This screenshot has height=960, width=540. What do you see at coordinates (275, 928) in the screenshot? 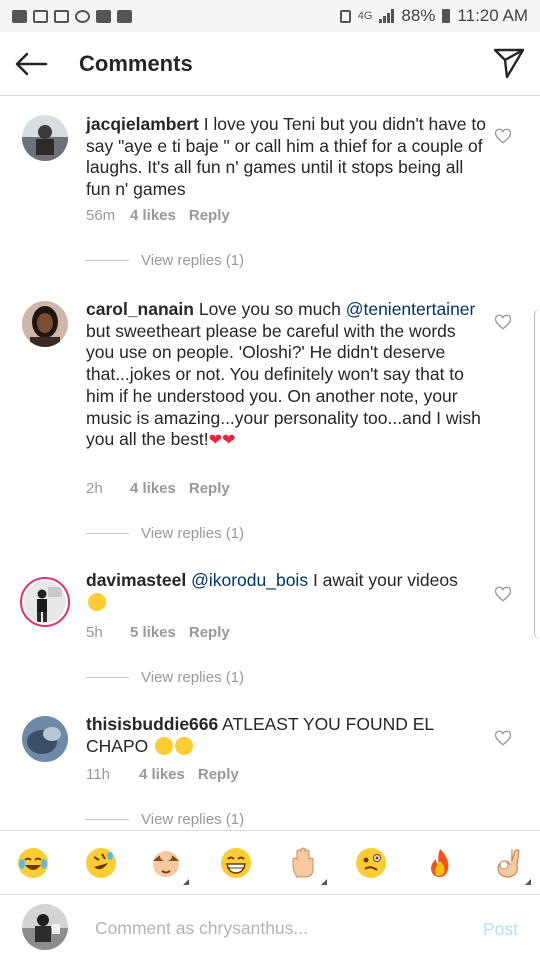
I see `comment-input` at bounding box center [275, 928].